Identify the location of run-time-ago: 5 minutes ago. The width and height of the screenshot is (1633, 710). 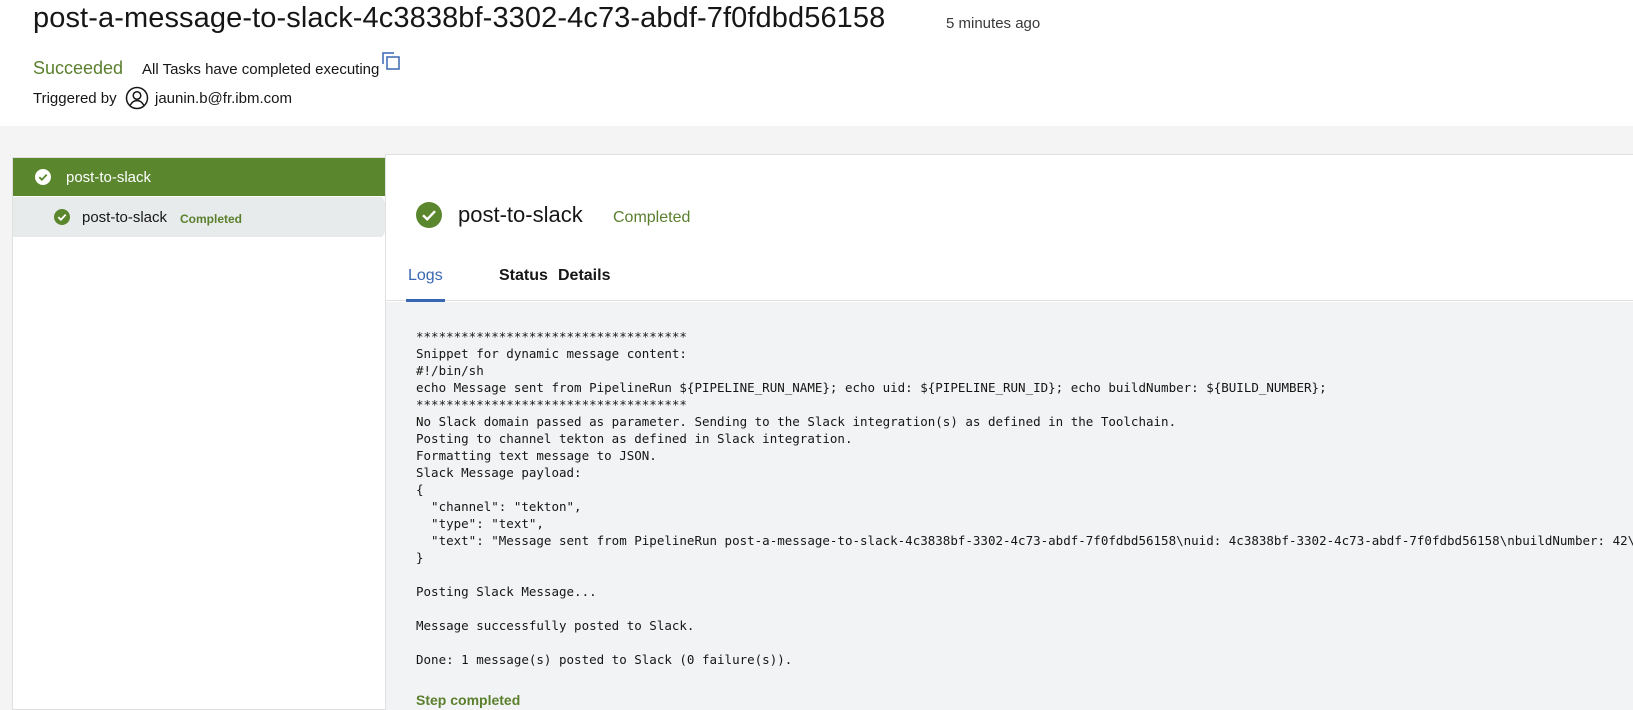
(993, 23).